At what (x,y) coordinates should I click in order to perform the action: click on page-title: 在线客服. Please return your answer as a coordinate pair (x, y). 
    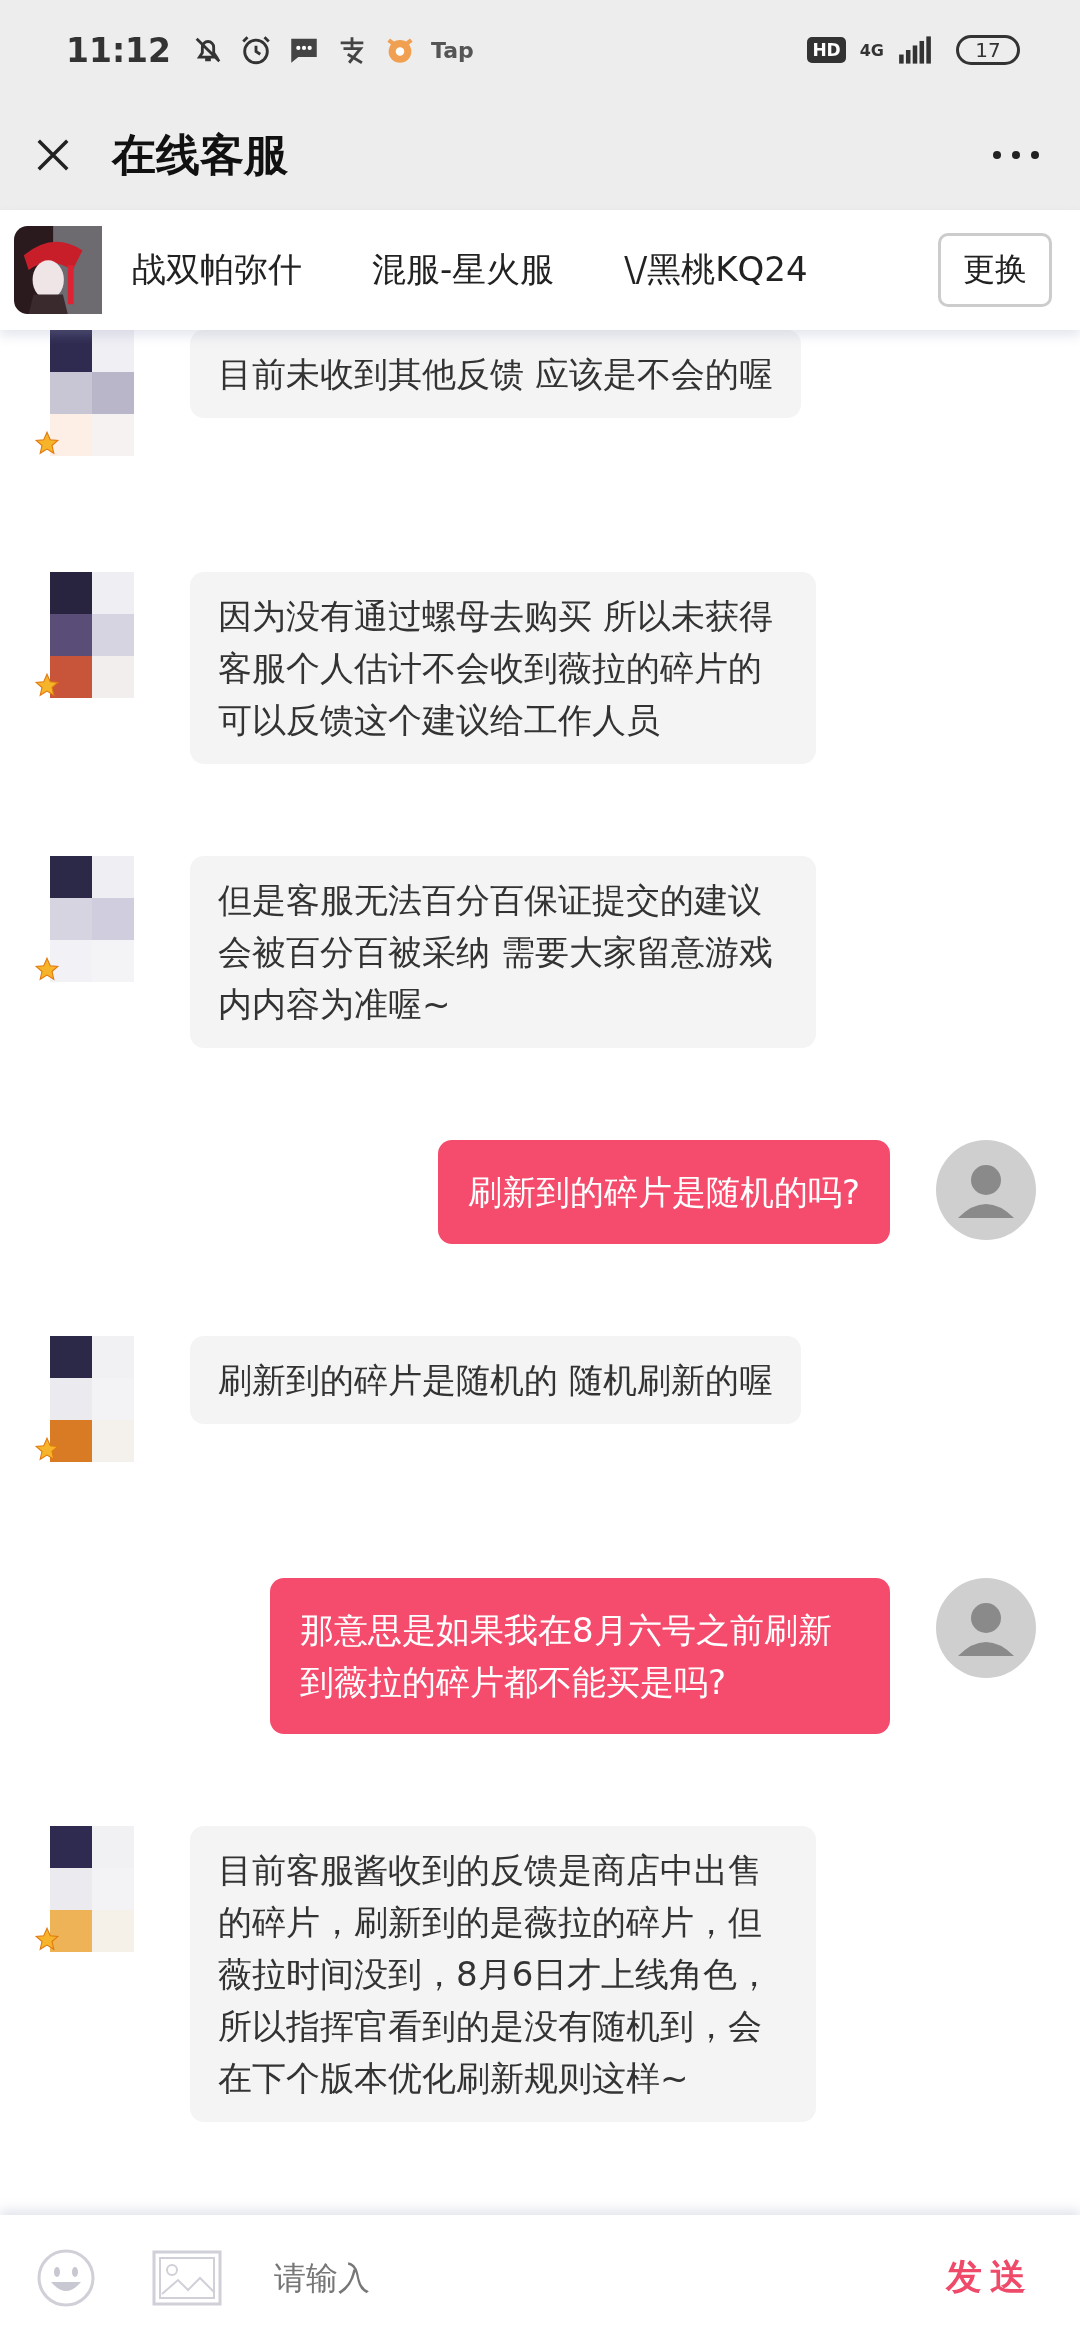
    Looking at the image, I should click on (200, 154).